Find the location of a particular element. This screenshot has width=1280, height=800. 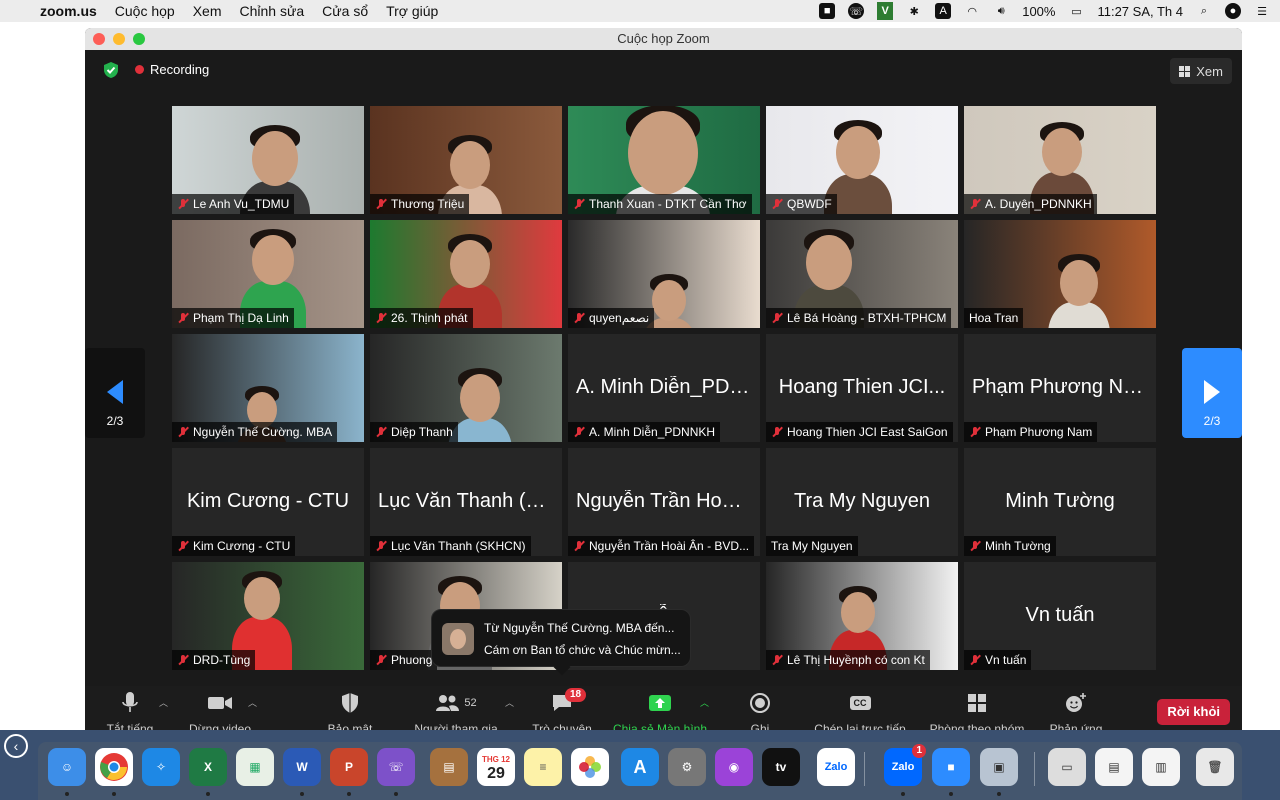

minimize-window-button is located at coordinates (119, 39).